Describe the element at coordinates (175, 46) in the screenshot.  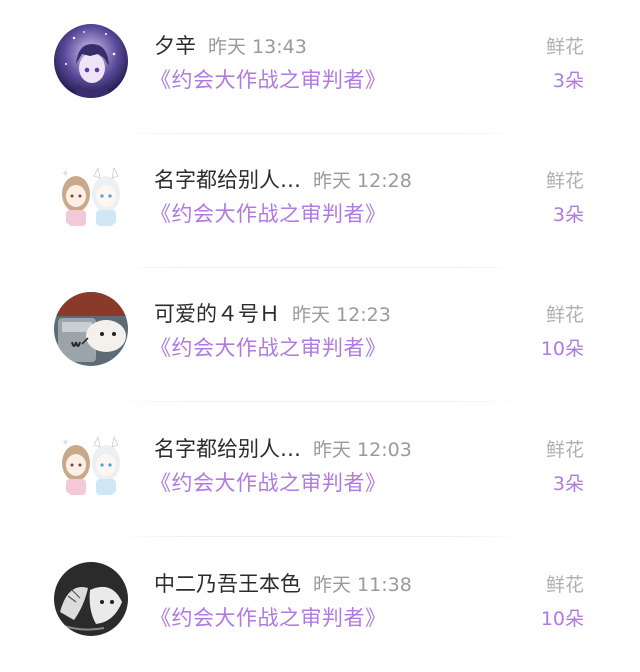
I see `user-name-text: 夕辛` at that location.